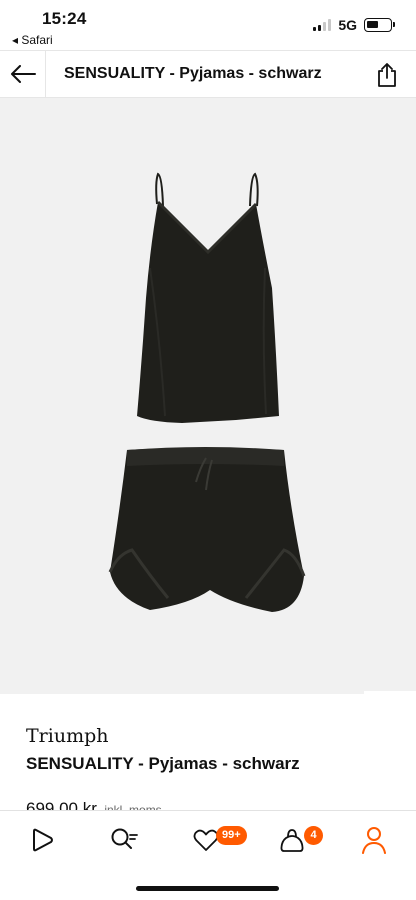 The image size is (416, 900). What do you see at coordinates (193, 73) in the screenshot?
I see `page-title: SENSUALITY - Pyjamas - schwarz` at bounding box center [193, 73].